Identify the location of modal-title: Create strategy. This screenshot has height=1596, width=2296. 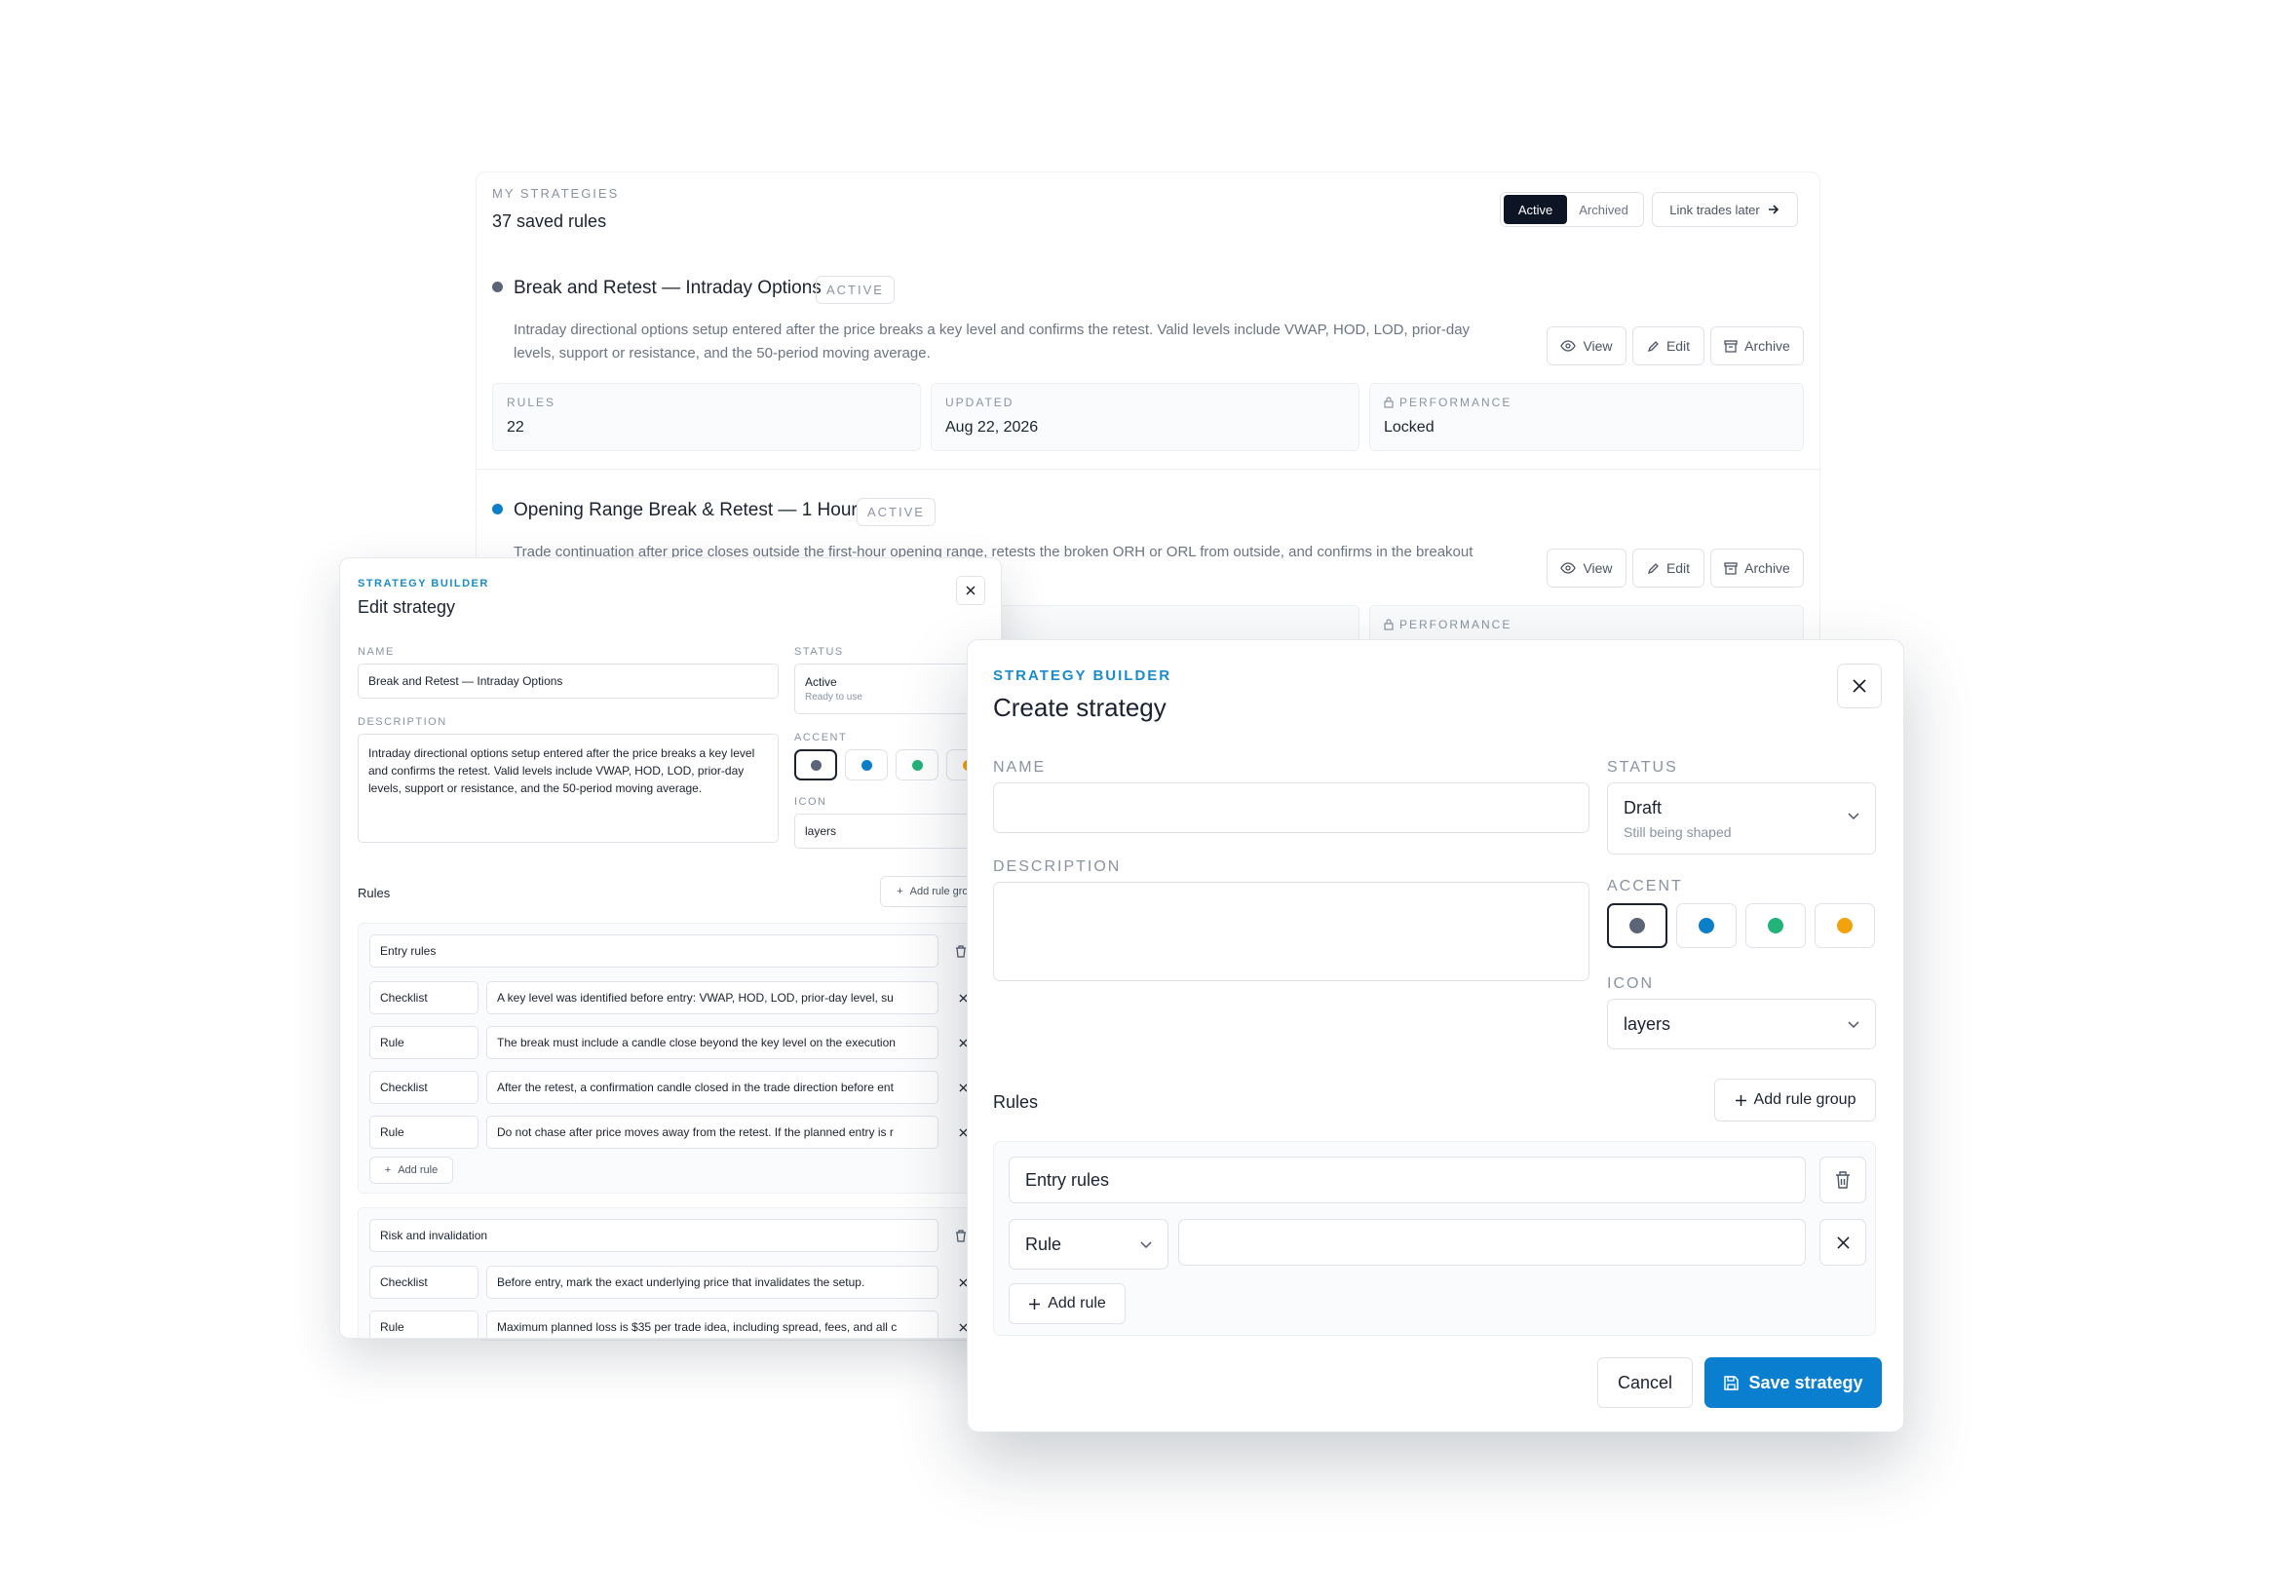
(1080, 708).